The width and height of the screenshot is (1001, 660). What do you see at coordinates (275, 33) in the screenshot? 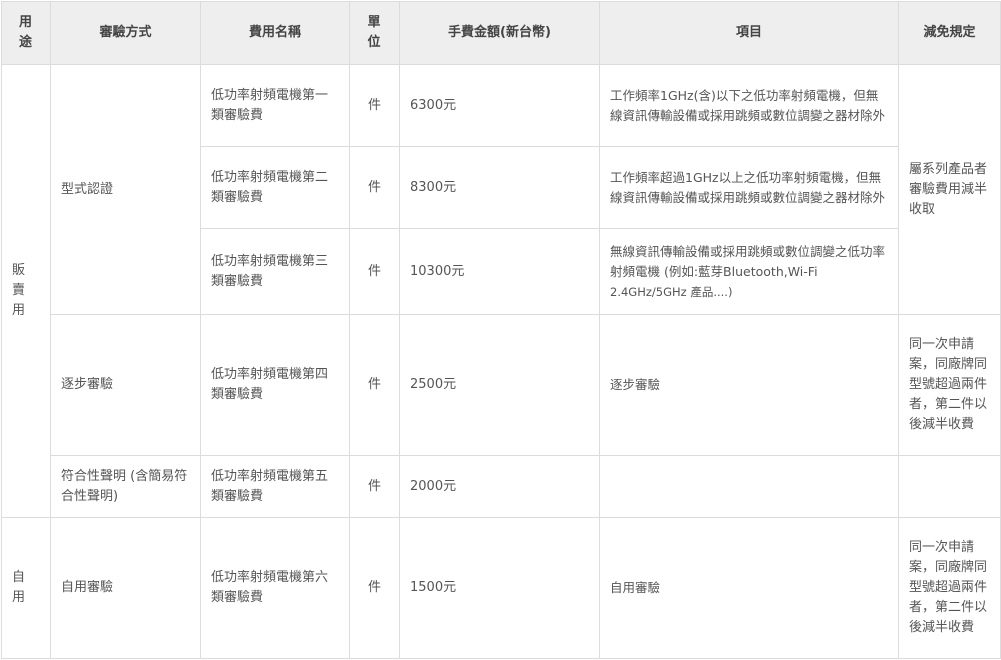
I see `header-fee-name: 費用名稱` at bounding box center [275, 33].